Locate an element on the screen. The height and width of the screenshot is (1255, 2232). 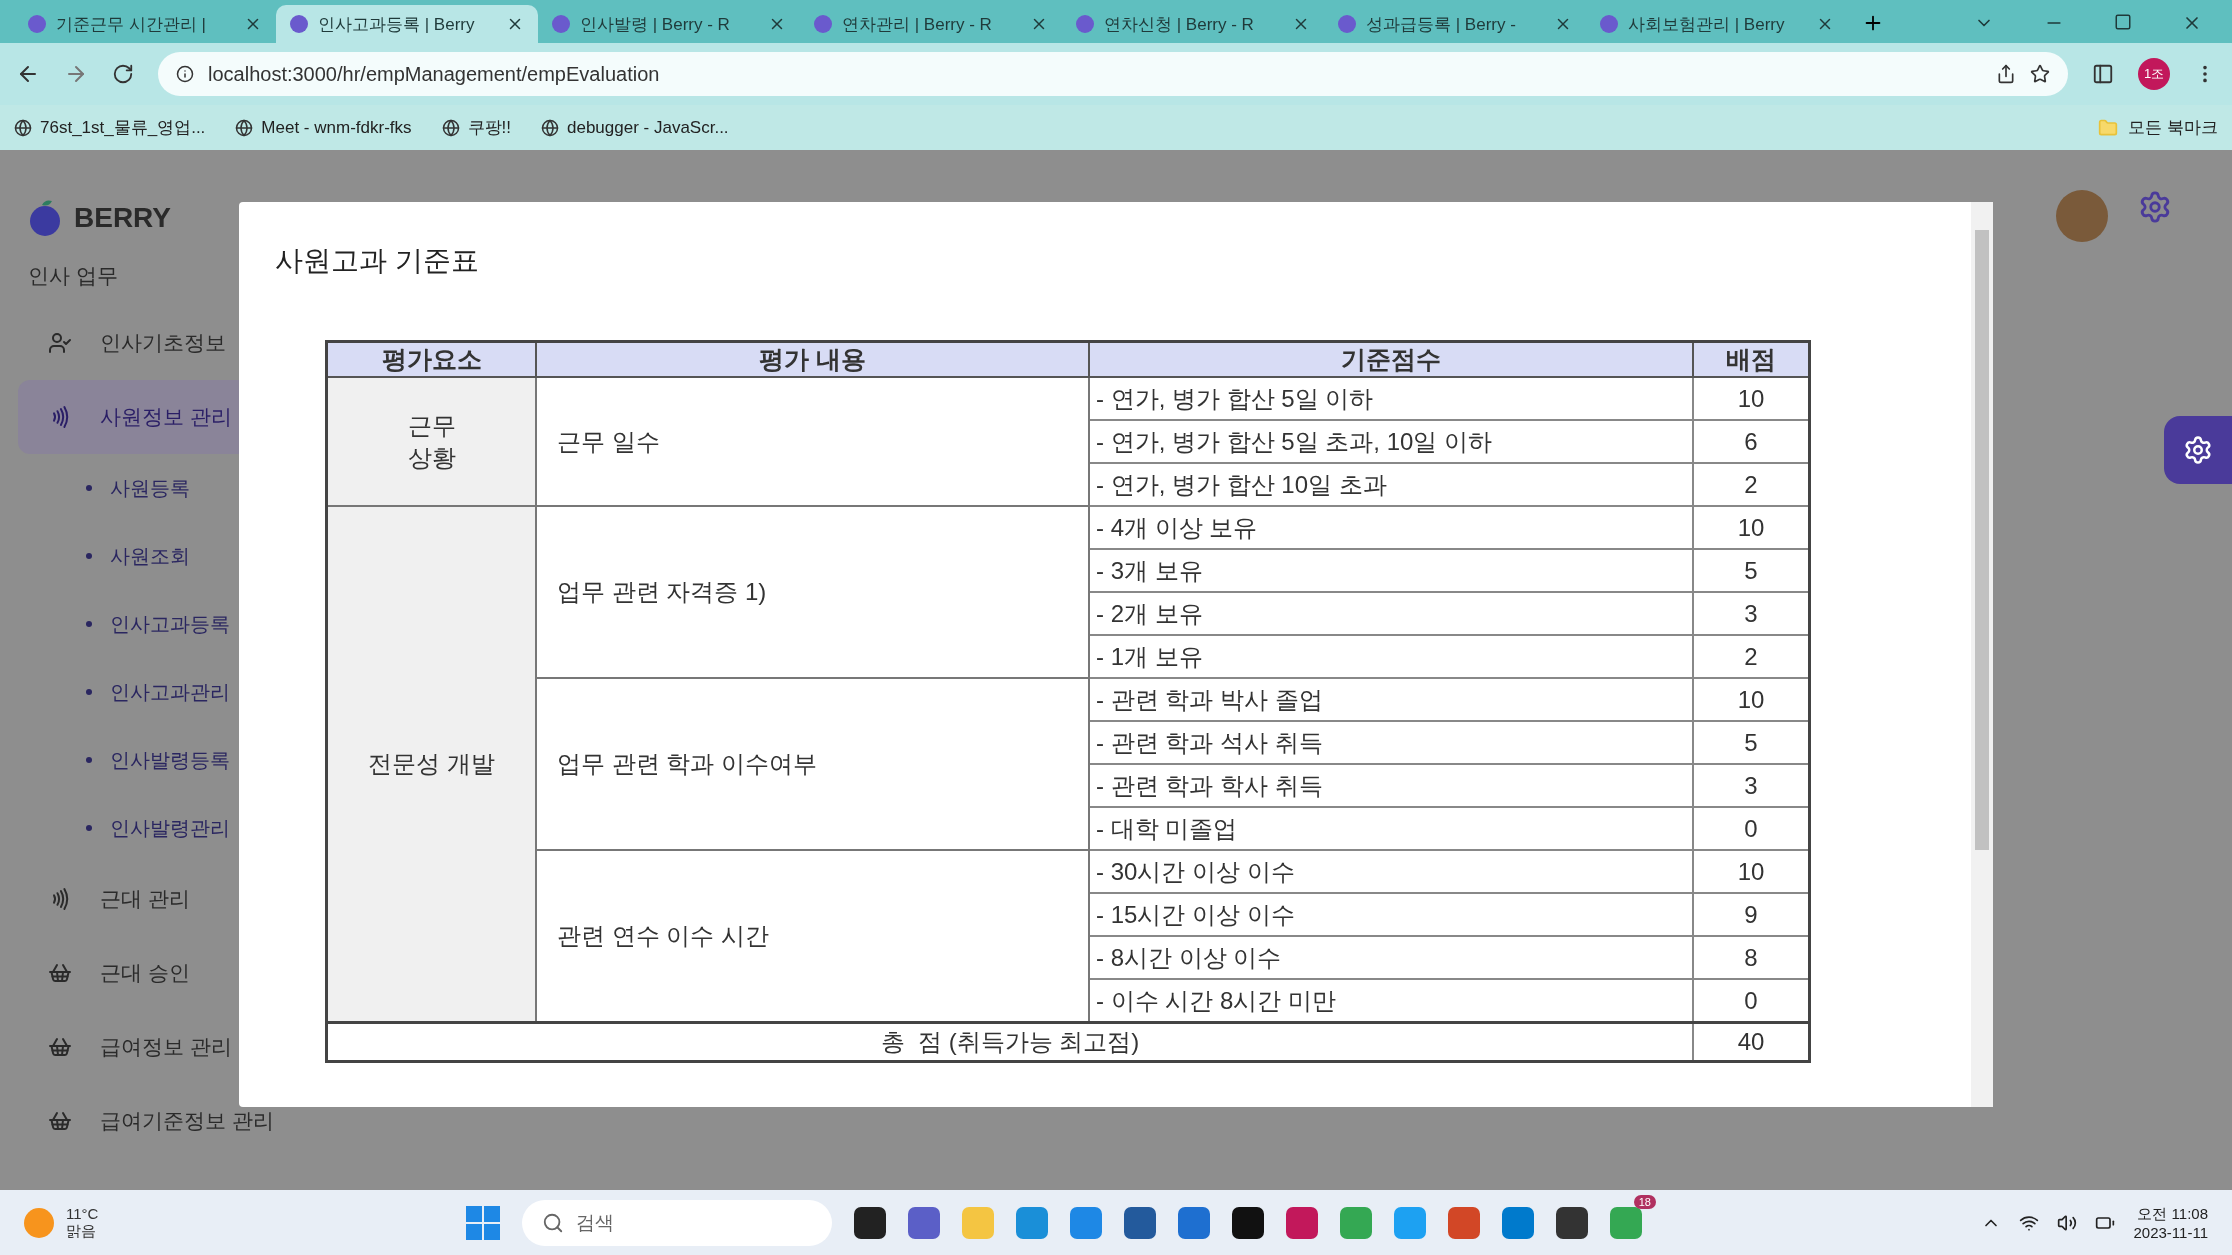
table-cell: - 연가, 병가 합산 10일 초과 is located at coordinates (1391, 484).